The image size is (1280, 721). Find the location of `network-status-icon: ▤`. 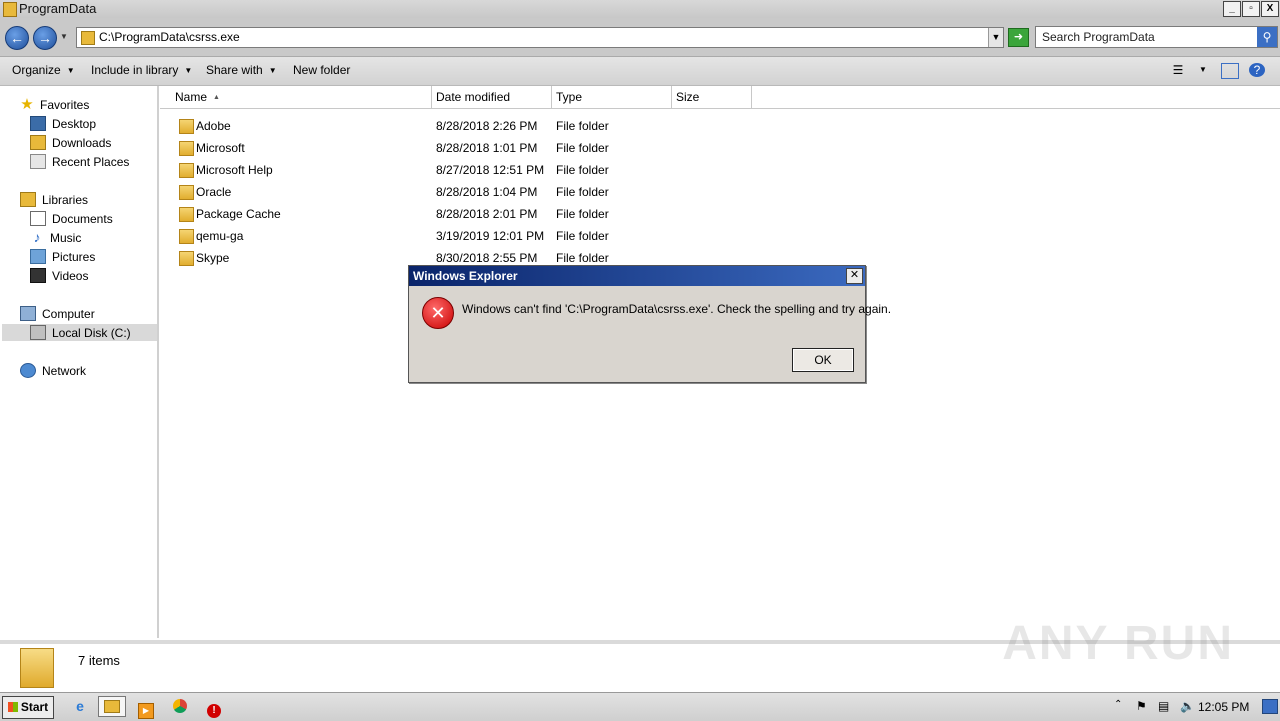

network-status-icon: ▤ is located at coordinates (1163, 706).